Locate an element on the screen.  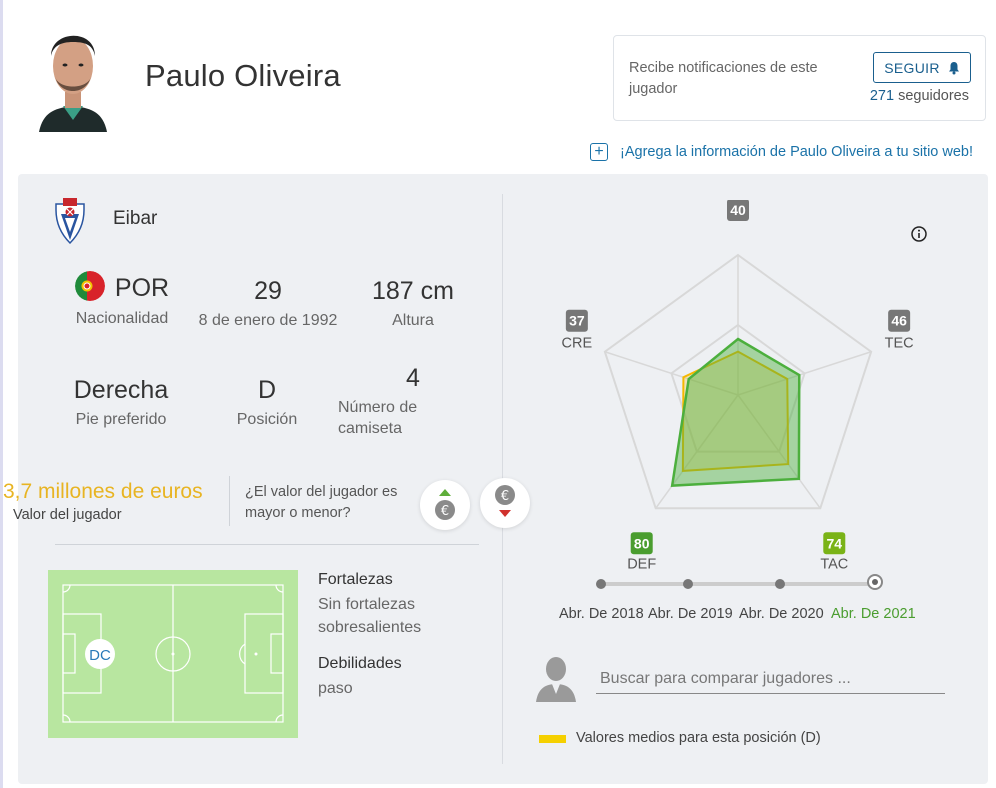
euro-up-icon: € is located at coordinates (445, 504).